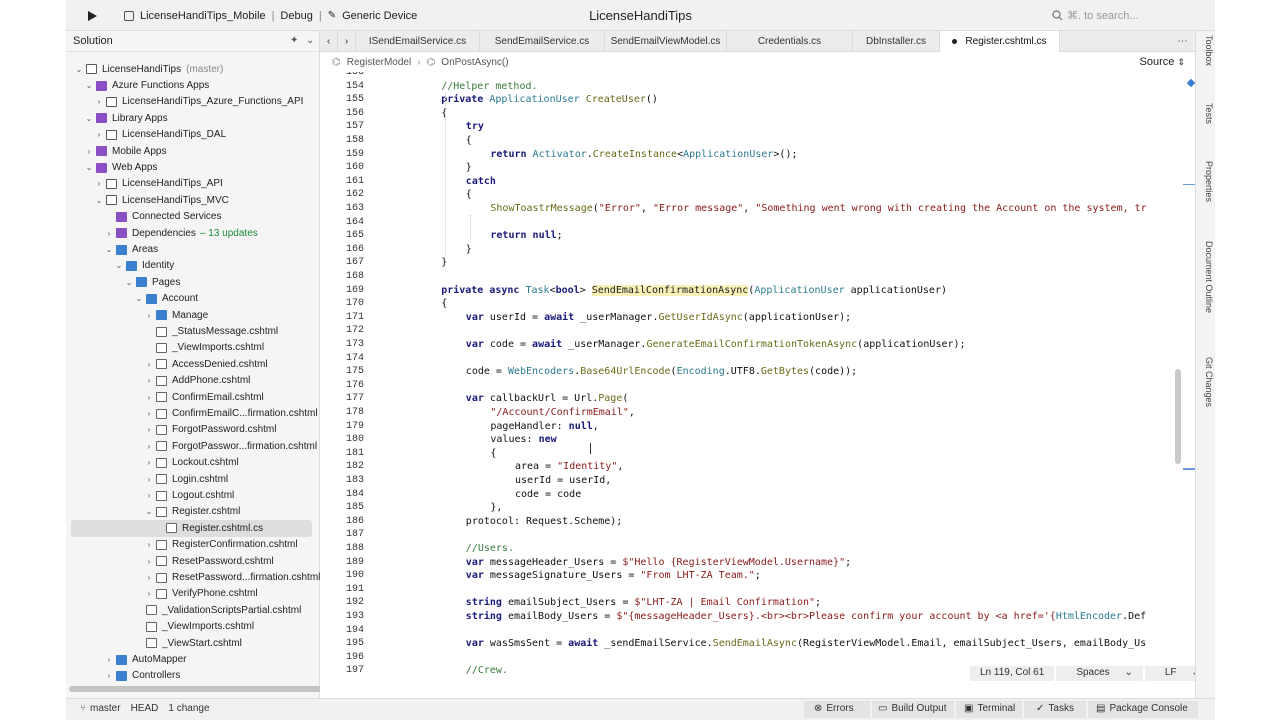  What do you see at coordinates (379, 62) in the screenshot?
I see `breadcrumb-class: RegisterModel` at bounding box center [379, 62].